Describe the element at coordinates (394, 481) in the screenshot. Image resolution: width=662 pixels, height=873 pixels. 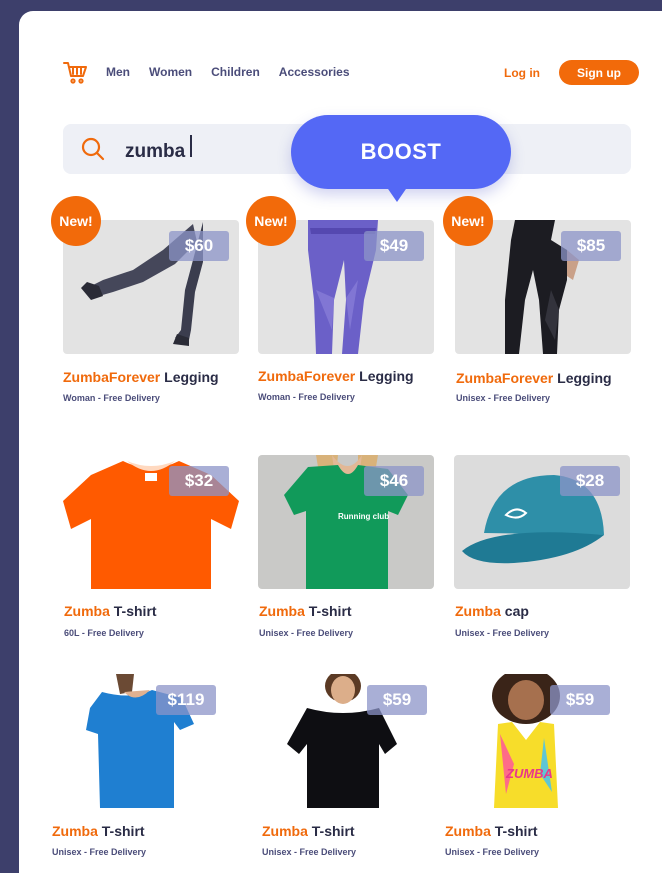
I see `price-tag: $46` at that location.